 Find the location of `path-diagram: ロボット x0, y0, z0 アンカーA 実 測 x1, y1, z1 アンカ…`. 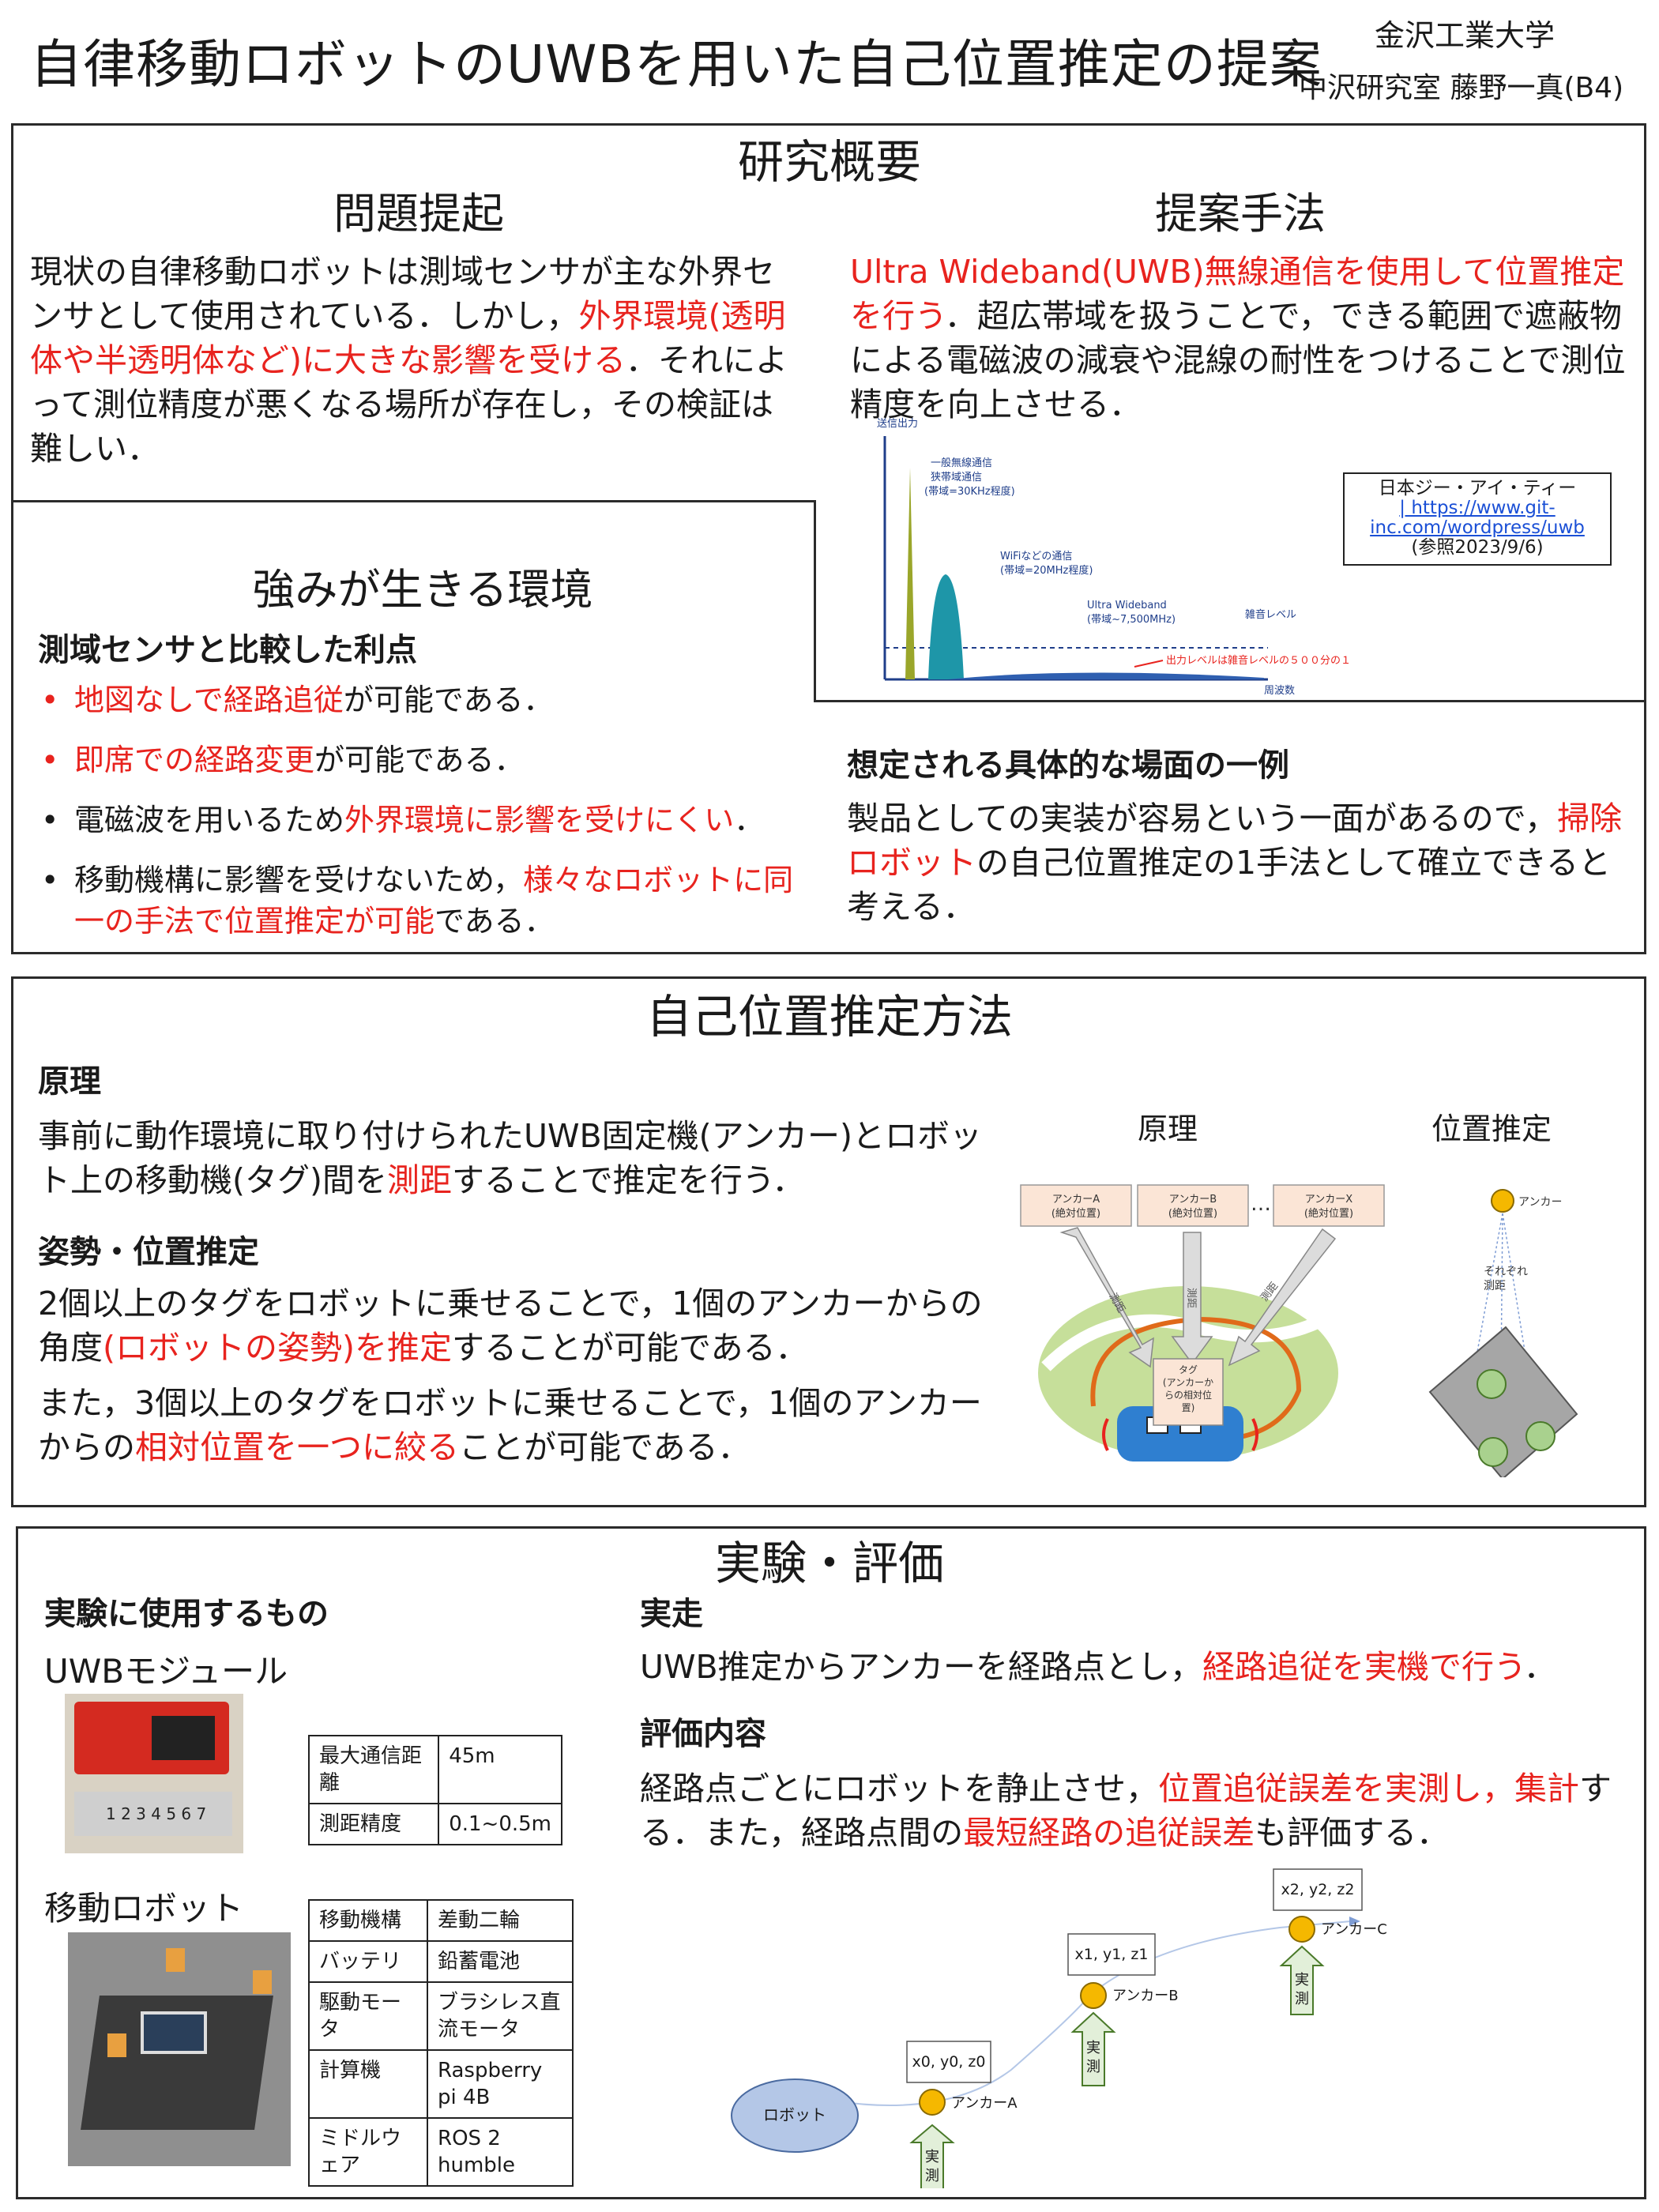

path-diagram: ロボット x0, y0, z0 アンカーA 実 測 x1, y1, z1 アンカ… is located at coordinates (1059, 2028).